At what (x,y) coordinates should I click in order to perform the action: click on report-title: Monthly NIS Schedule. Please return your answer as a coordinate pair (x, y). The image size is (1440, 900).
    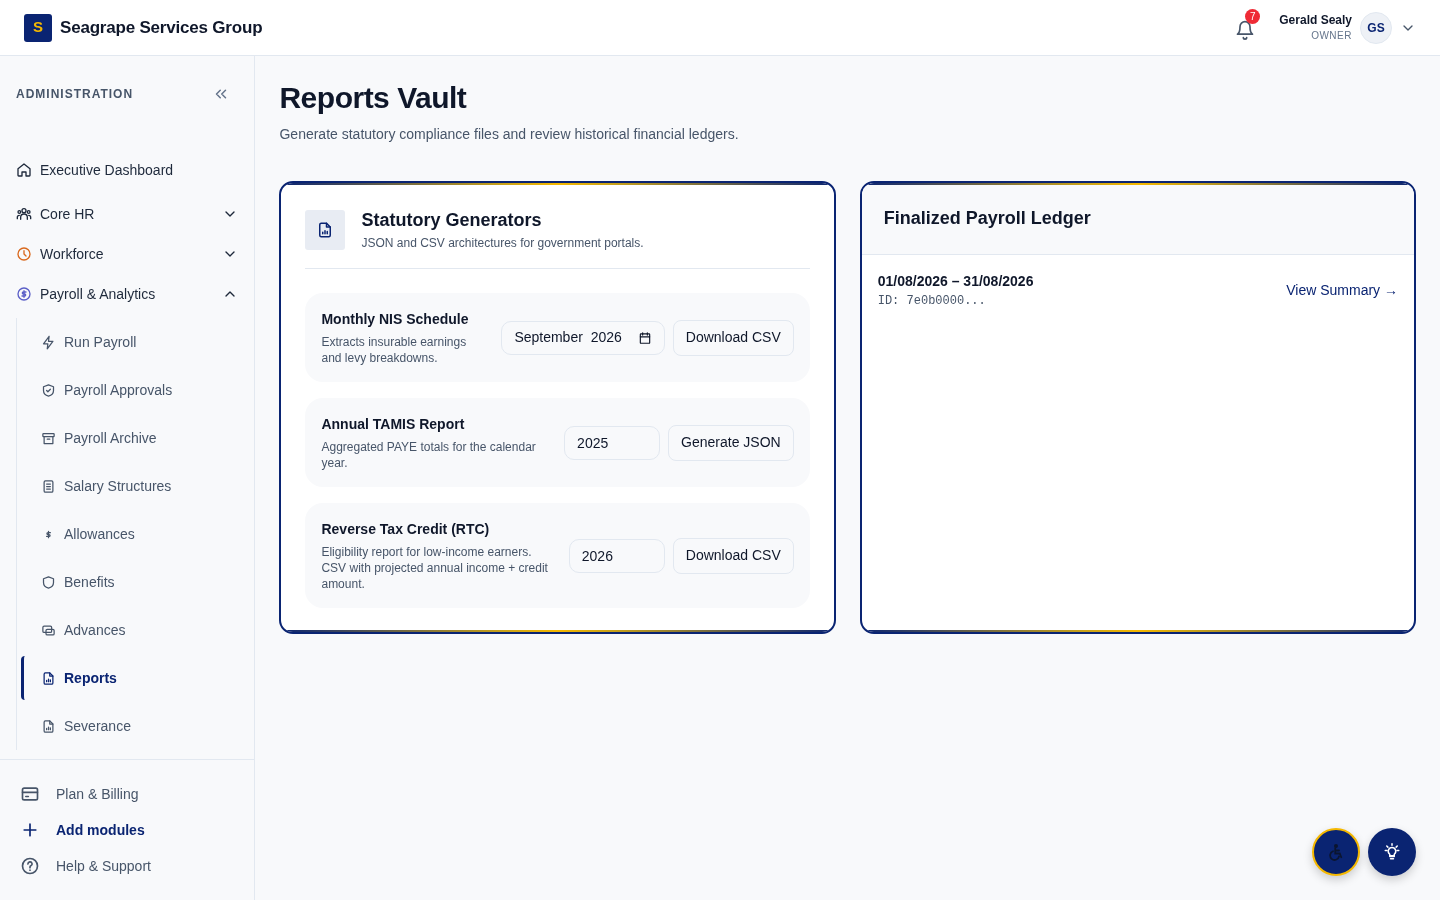
    Looking at the image, I should click on (395, 319).